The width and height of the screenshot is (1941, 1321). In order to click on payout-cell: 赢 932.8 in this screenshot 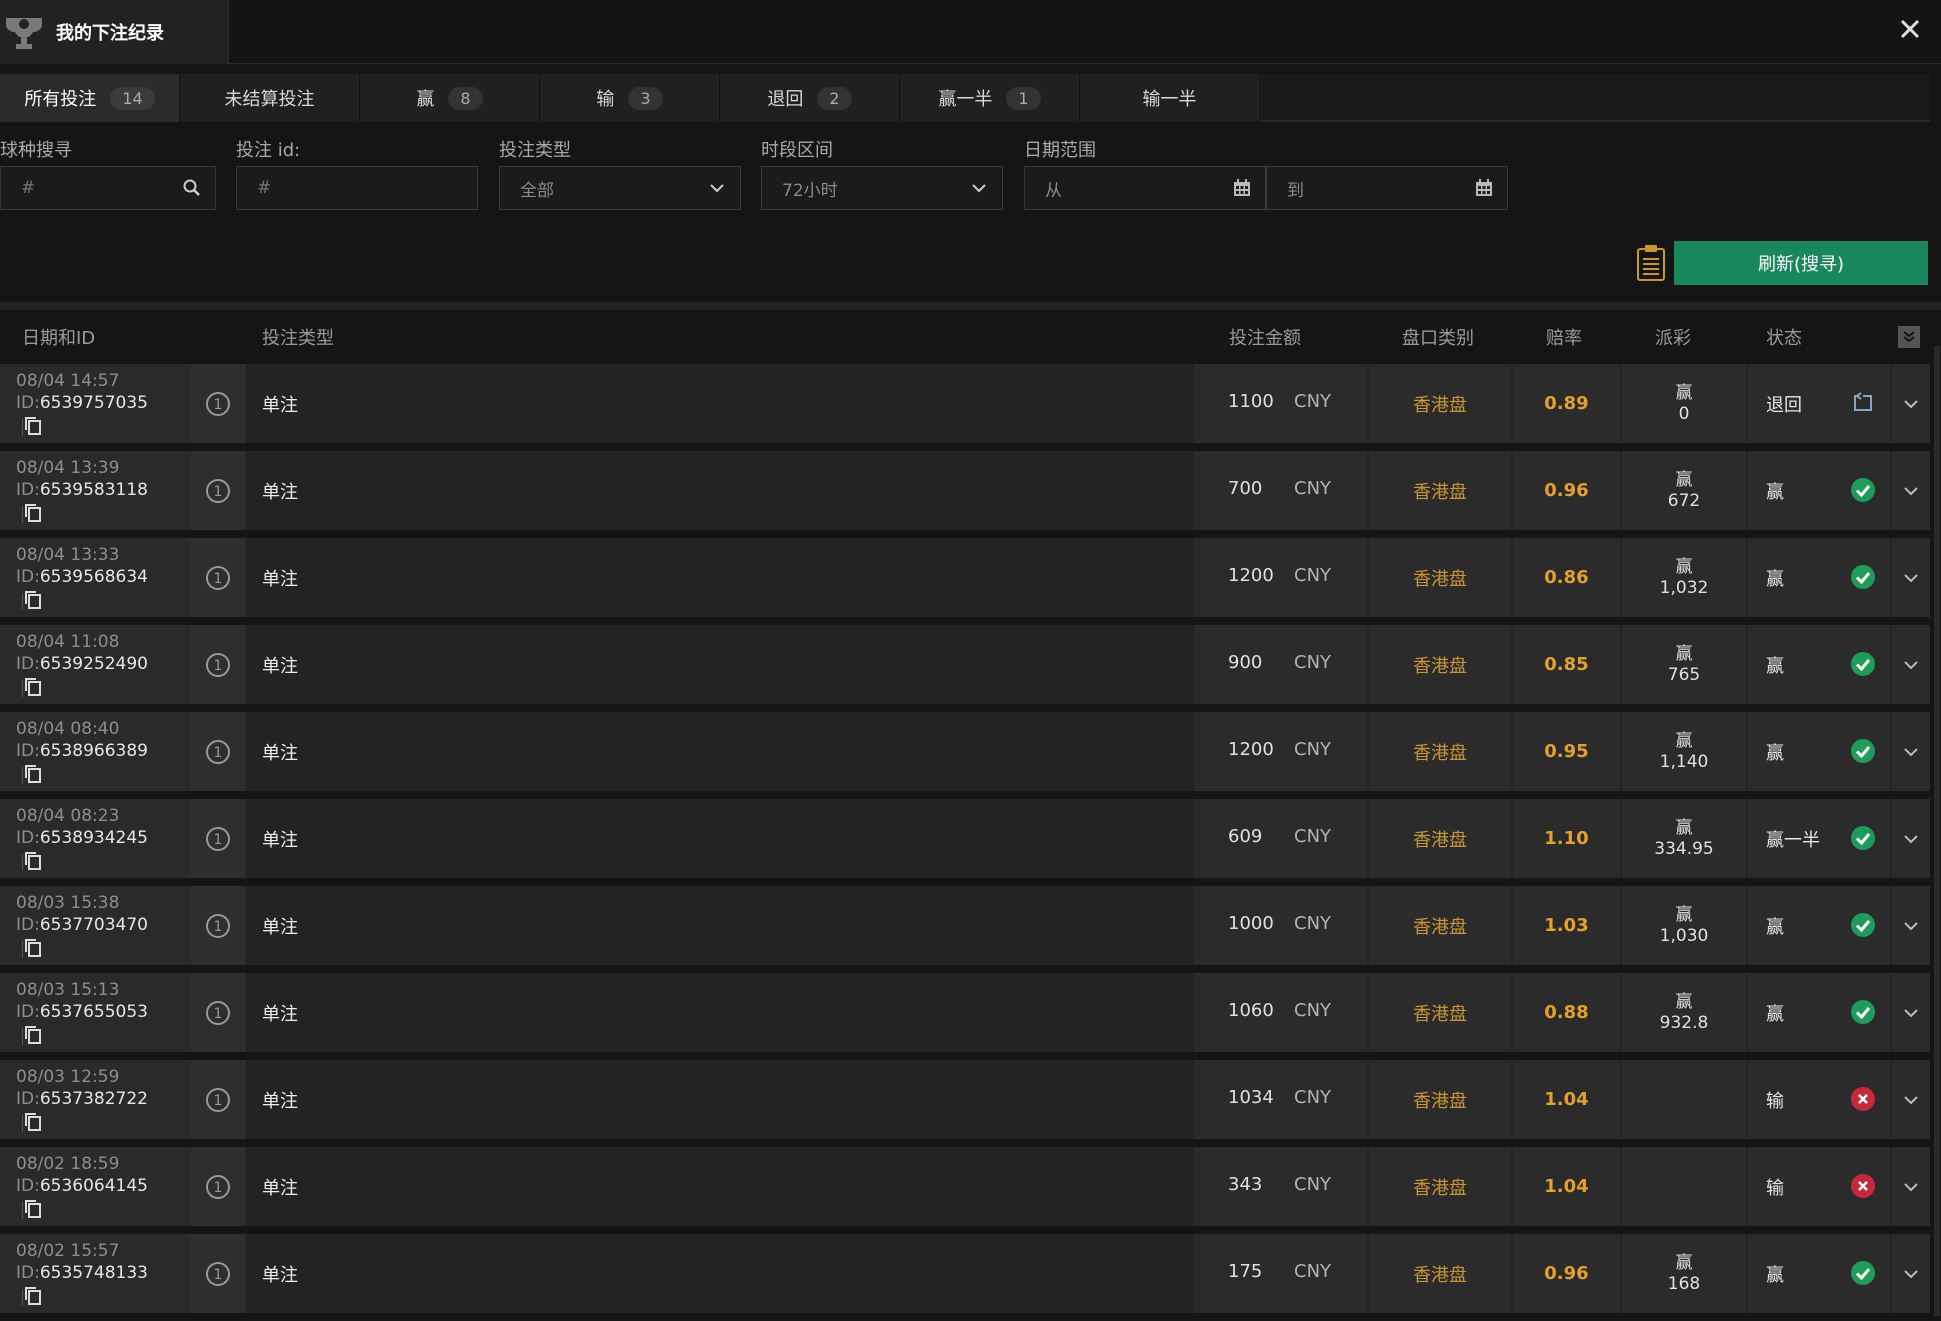, I will do `click(1684, 1012)`.